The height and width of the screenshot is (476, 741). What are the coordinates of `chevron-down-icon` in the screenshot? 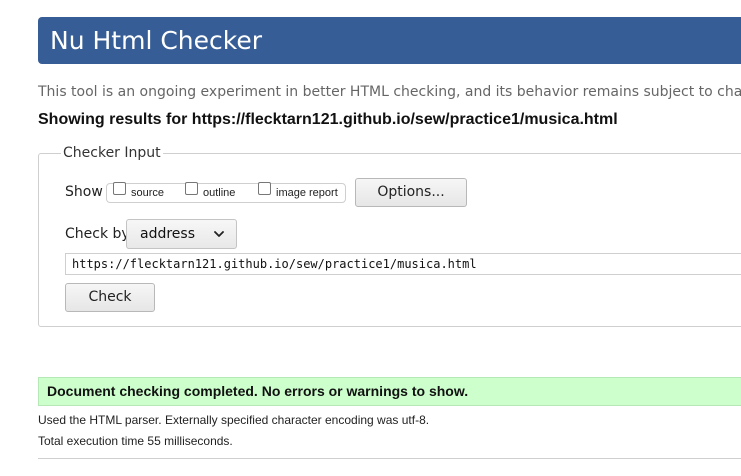 It's located at (219, 234).